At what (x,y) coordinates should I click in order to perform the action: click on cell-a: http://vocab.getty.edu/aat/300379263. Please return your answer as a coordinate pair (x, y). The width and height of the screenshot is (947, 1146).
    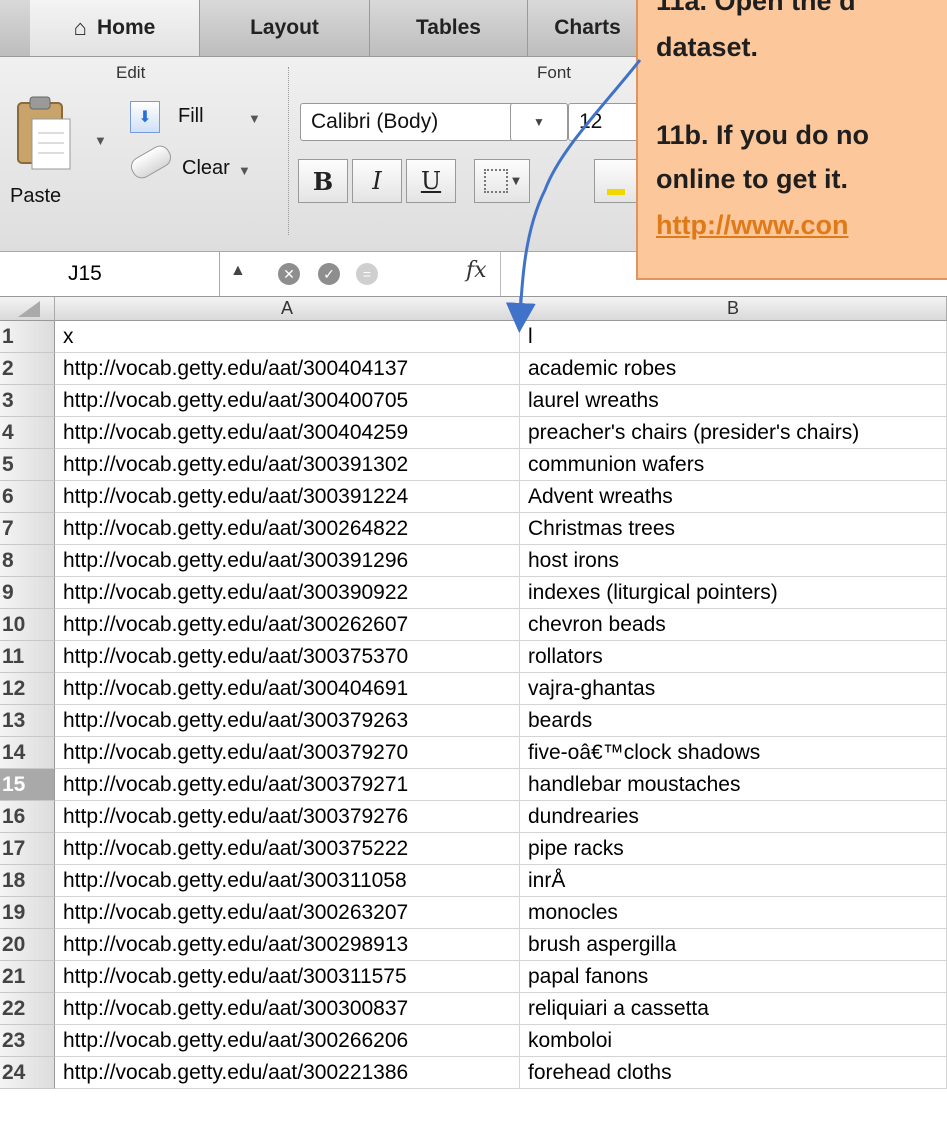
    Looking at the image, I should click on (287, 721).